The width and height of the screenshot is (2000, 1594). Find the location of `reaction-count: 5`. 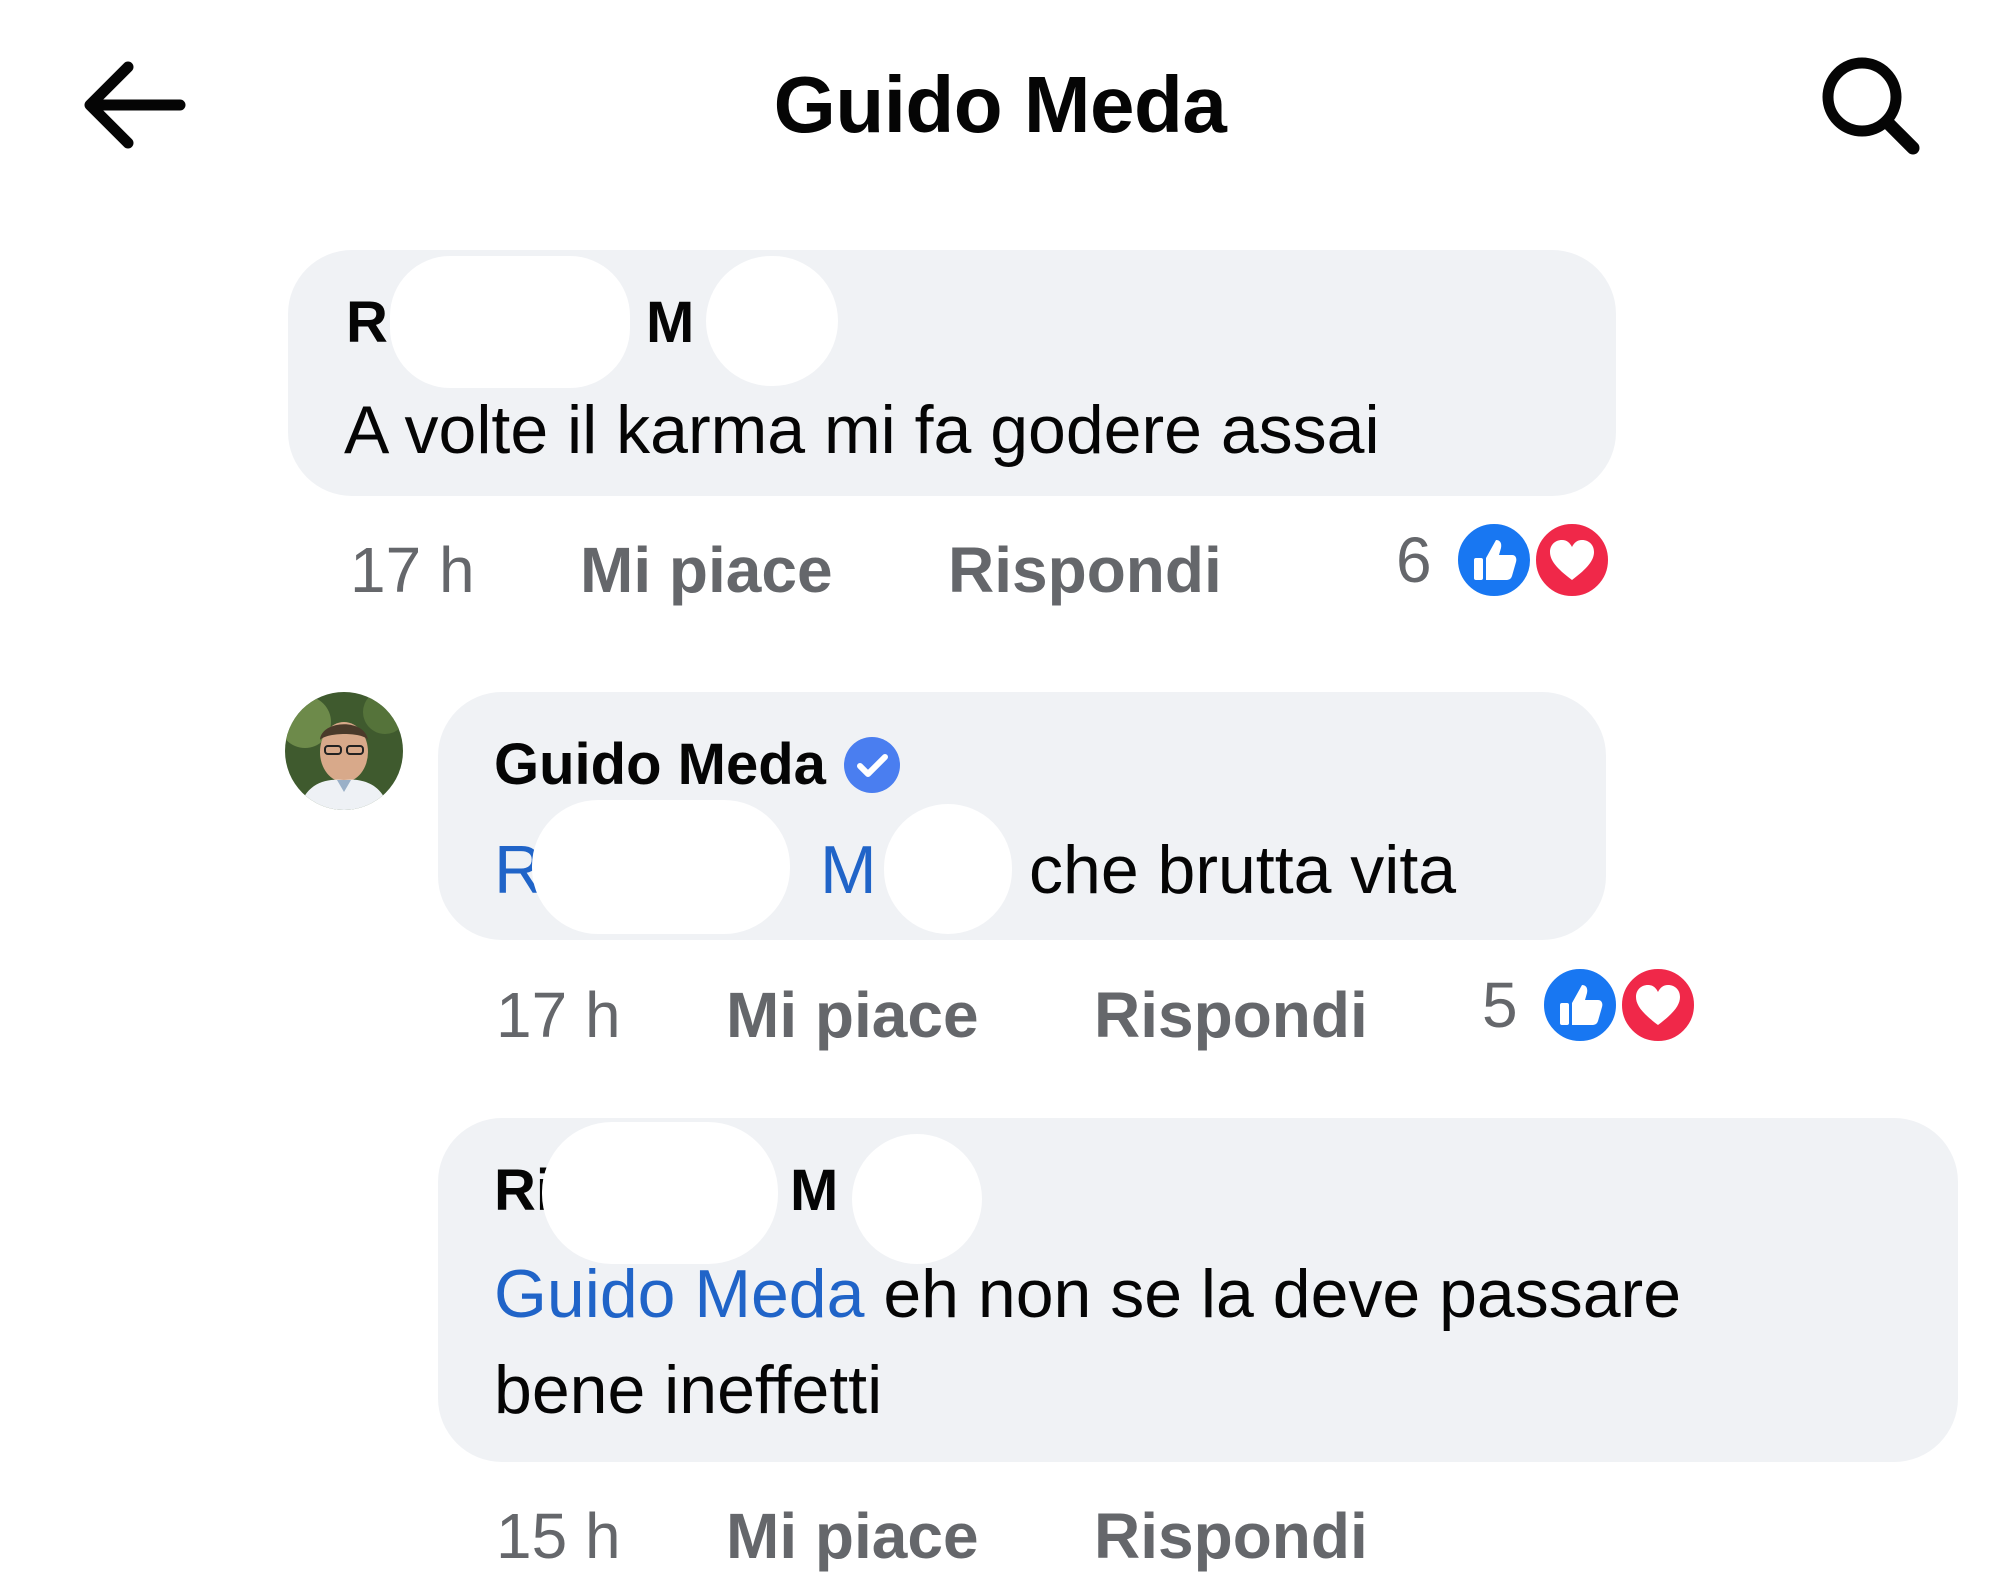

reaction-count: 5 is located at coordinates (1500, 1005).